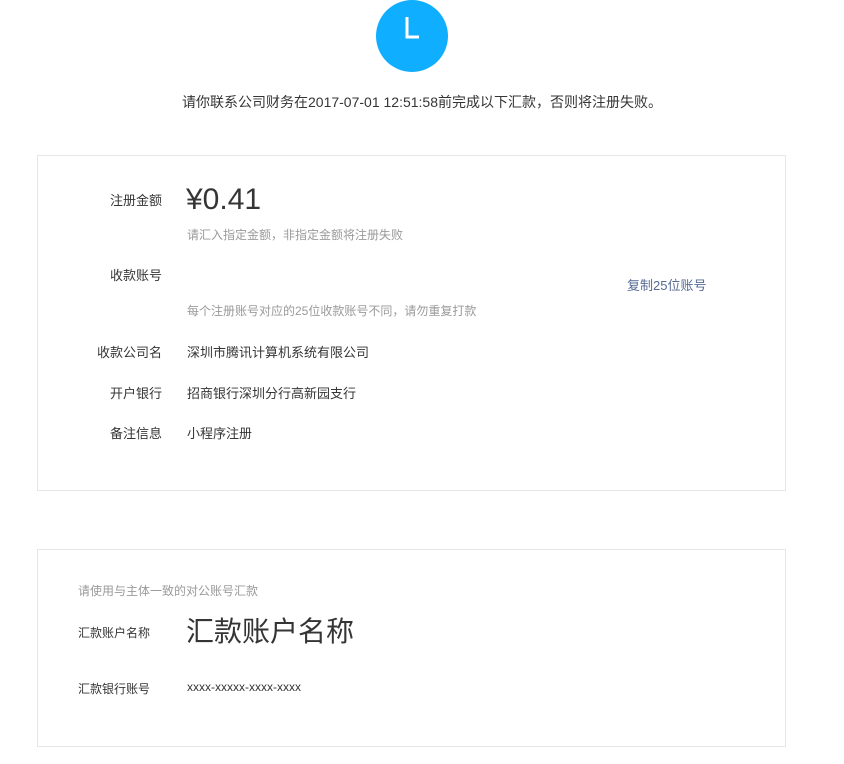  Describe the element at coordinates (135, 275) in the screenshot. I see `account-label: 收款账号` at that location.